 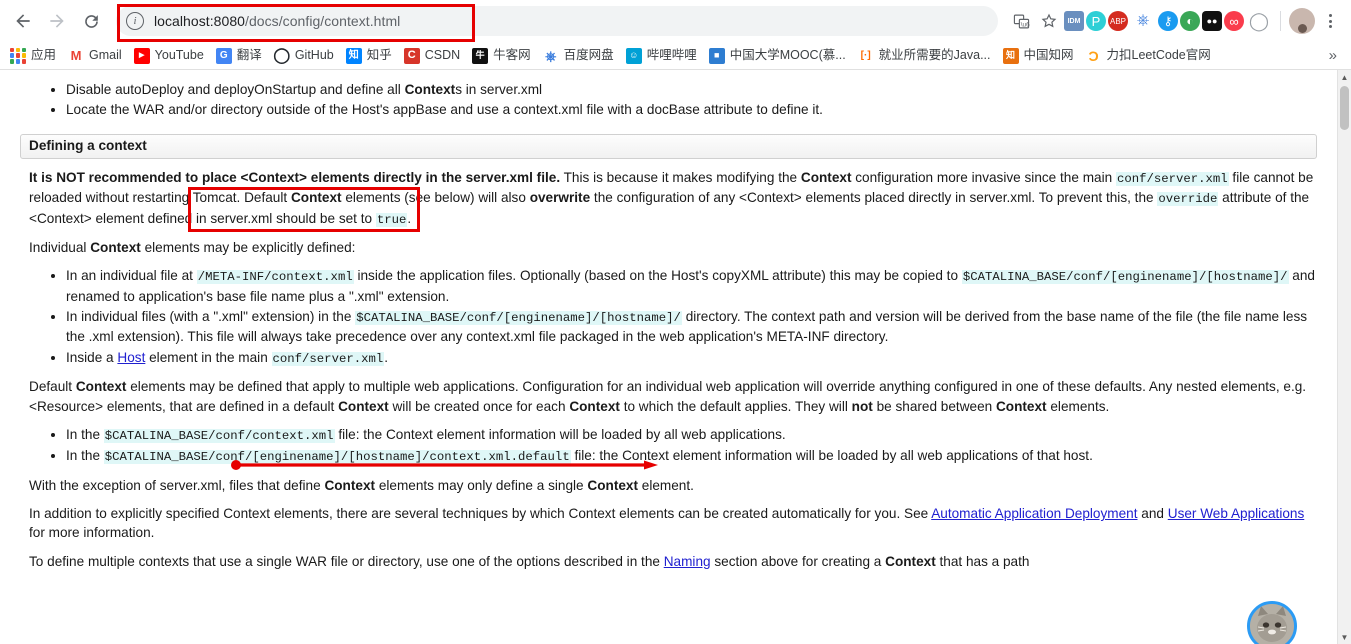 I want to click on zhihu-icon: 知, so click(x=353, y=55).